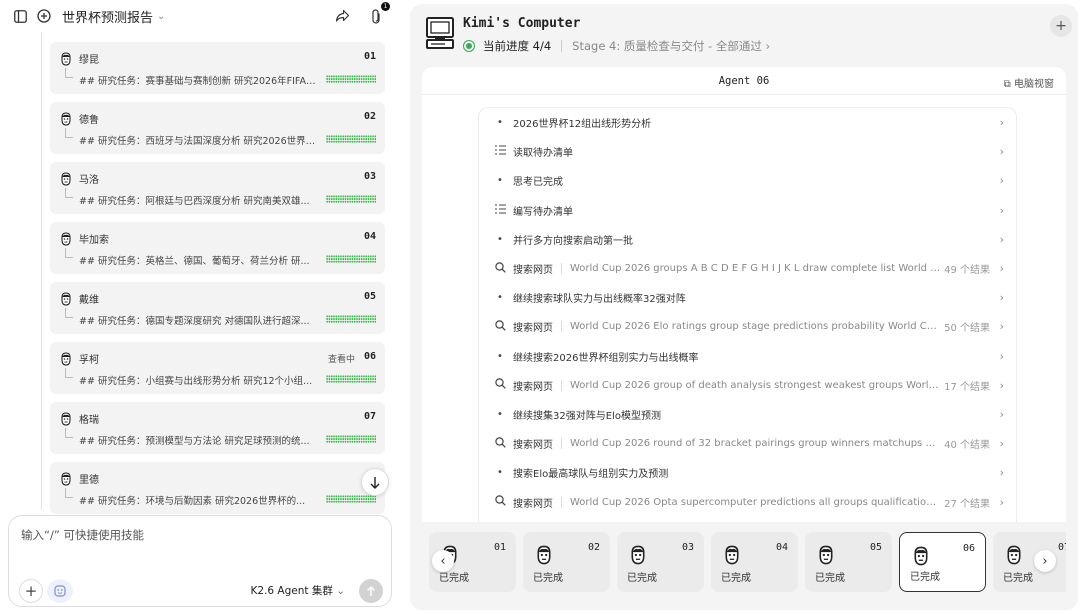 The width and height of the screenshot is (1080, 614). I want to click on agent-thumbnail: 05 已完成, so click(848, 562).